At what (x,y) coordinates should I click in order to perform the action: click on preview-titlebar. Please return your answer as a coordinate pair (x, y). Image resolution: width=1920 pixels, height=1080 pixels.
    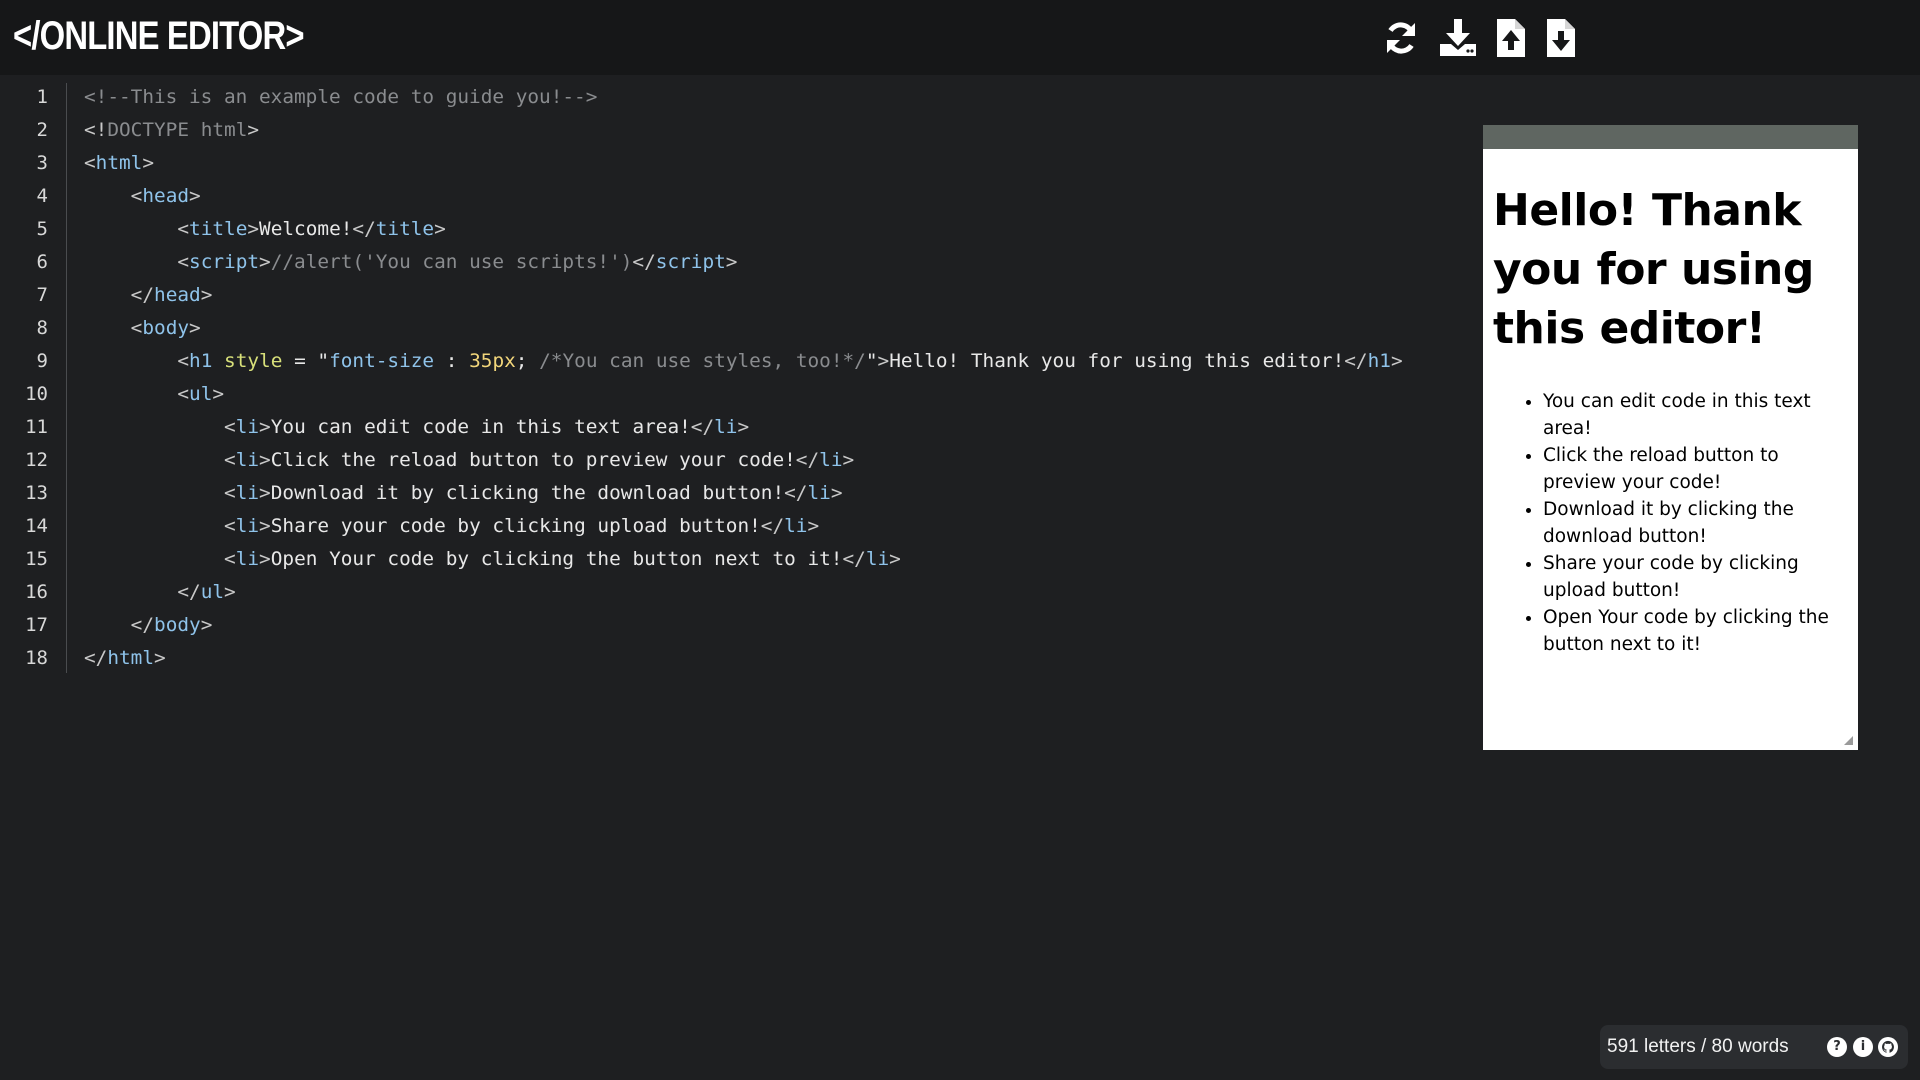
    Looking at the image, I should click on (1670, 137).